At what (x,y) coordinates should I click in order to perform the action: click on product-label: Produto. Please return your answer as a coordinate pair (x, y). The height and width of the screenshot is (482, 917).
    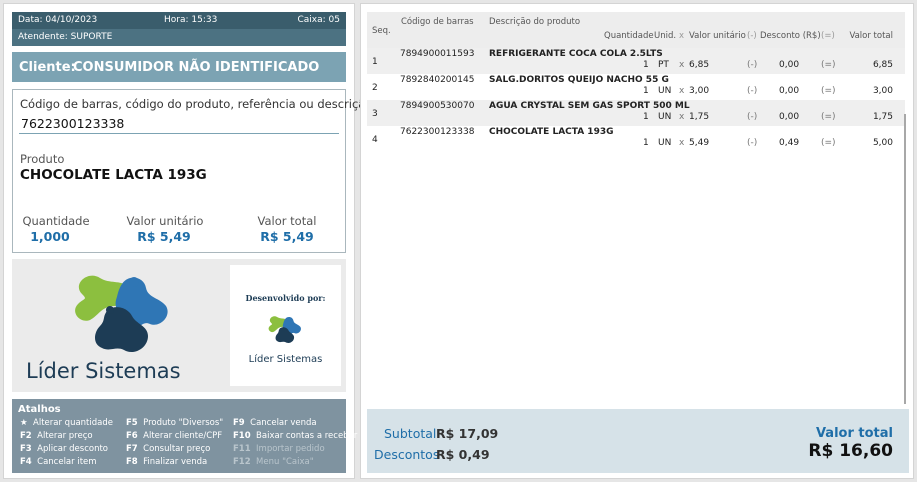
    Looking at the image, I should click on (42, 159).